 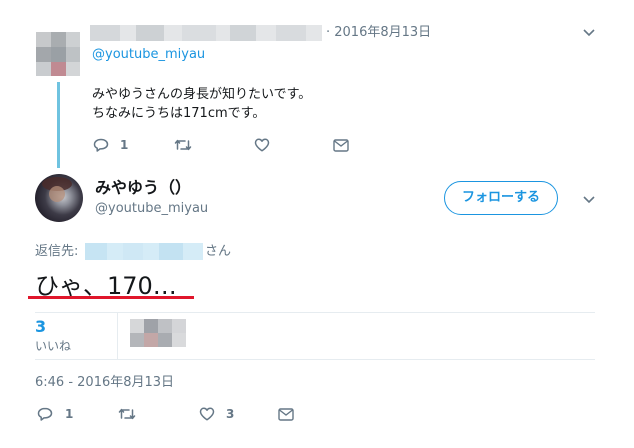 What do you see at coordinates (144, 251) in the screenshot?
I see `replying-to-user-blurred` at bounding box center [144, 251].